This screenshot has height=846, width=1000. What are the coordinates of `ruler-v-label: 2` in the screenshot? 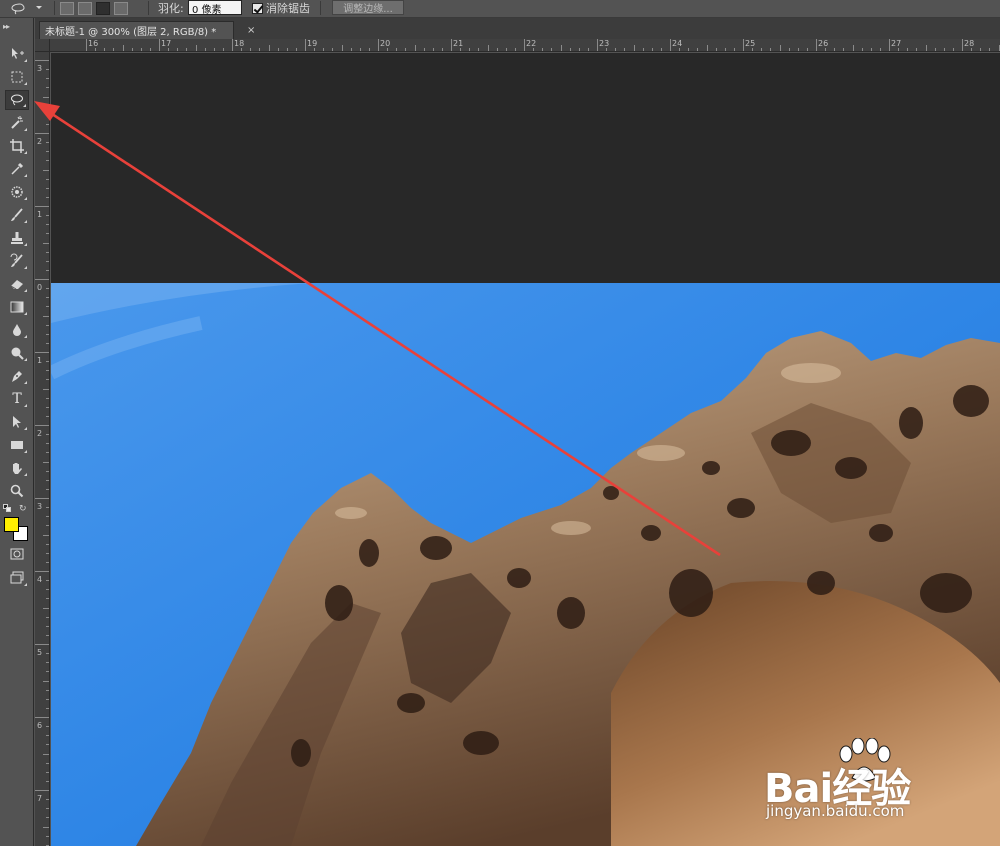 It's located at (40, 433).